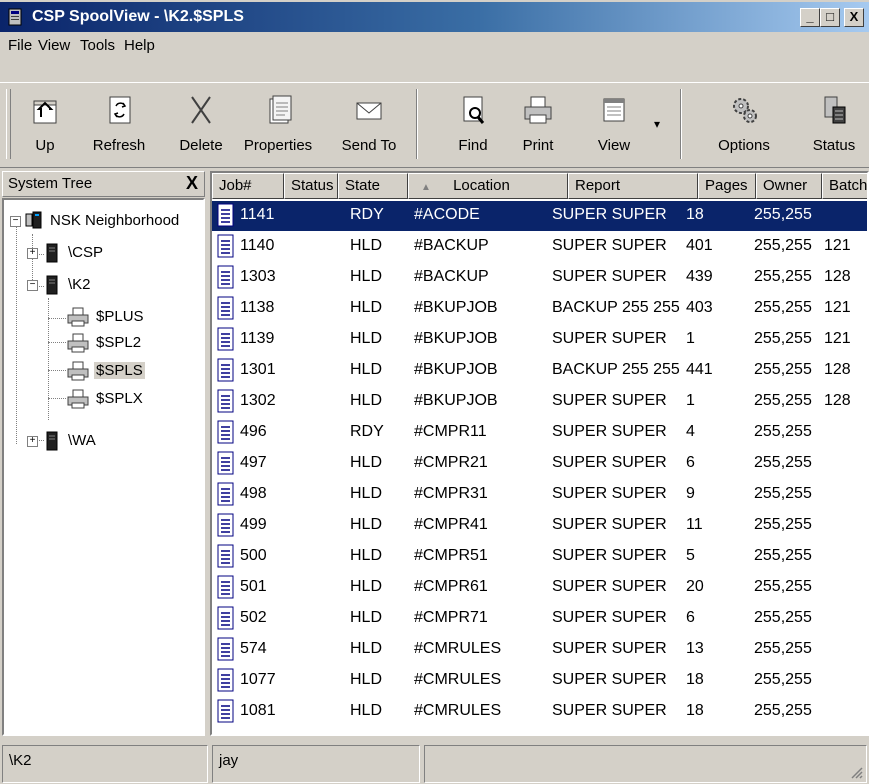 The image size is (869, 784). I want to click on tree-node-wa: + \WA, so click(104, 441).